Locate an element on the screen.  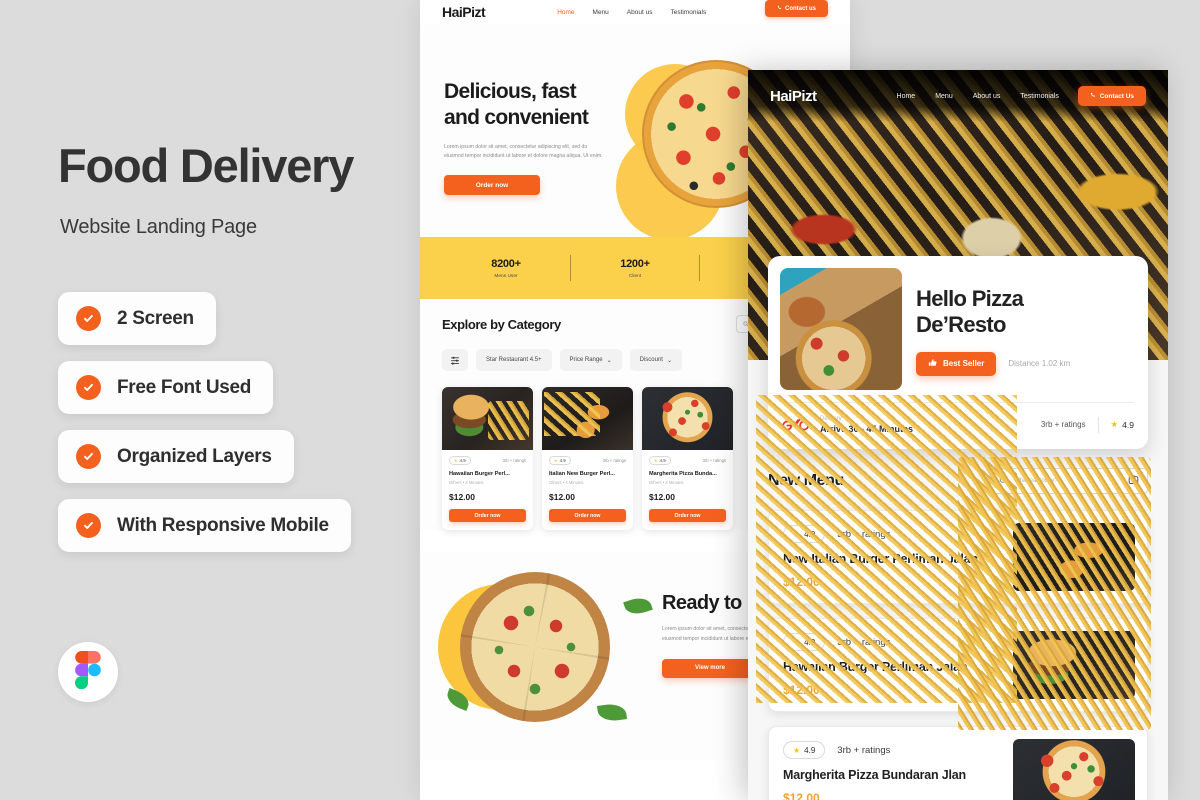
mobile-nav: Home Menu About us Testimonials is located at coordinates (978, 96).